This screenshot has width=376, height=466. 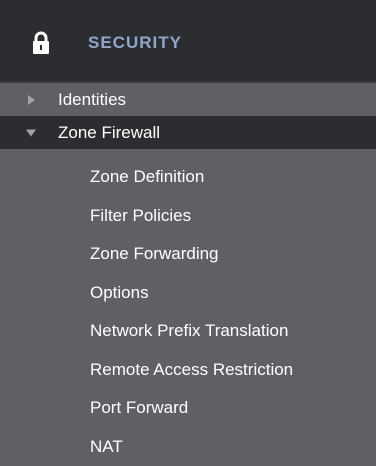 What do you see at coordinates (109, 133) in the screenshot?
I see `nav-group-label: Zone Firewall` at bounding box center [109, 133].